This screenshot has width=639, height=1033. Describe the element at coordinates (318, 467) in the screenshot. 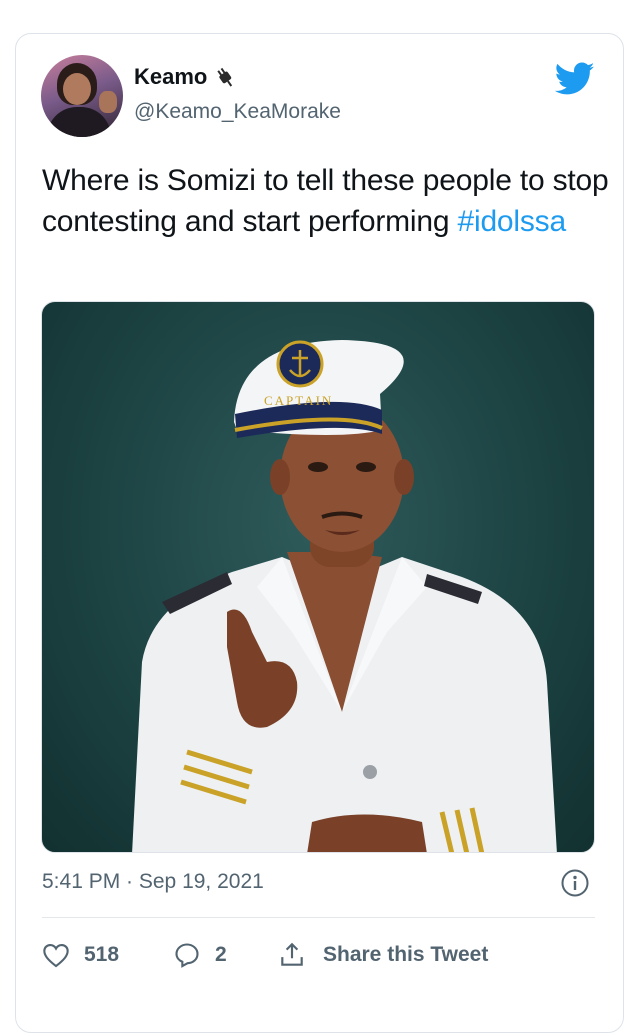

I see `eye-left` at that location.